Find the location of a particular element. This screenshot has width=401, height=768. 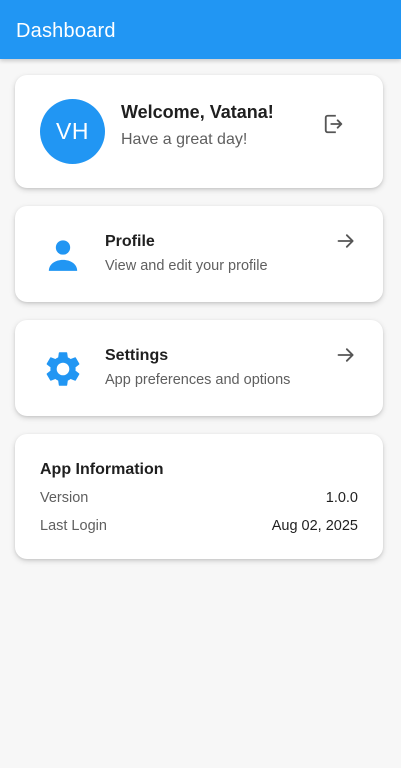

page-title: Dashboard is located at coordinates (66, 31).